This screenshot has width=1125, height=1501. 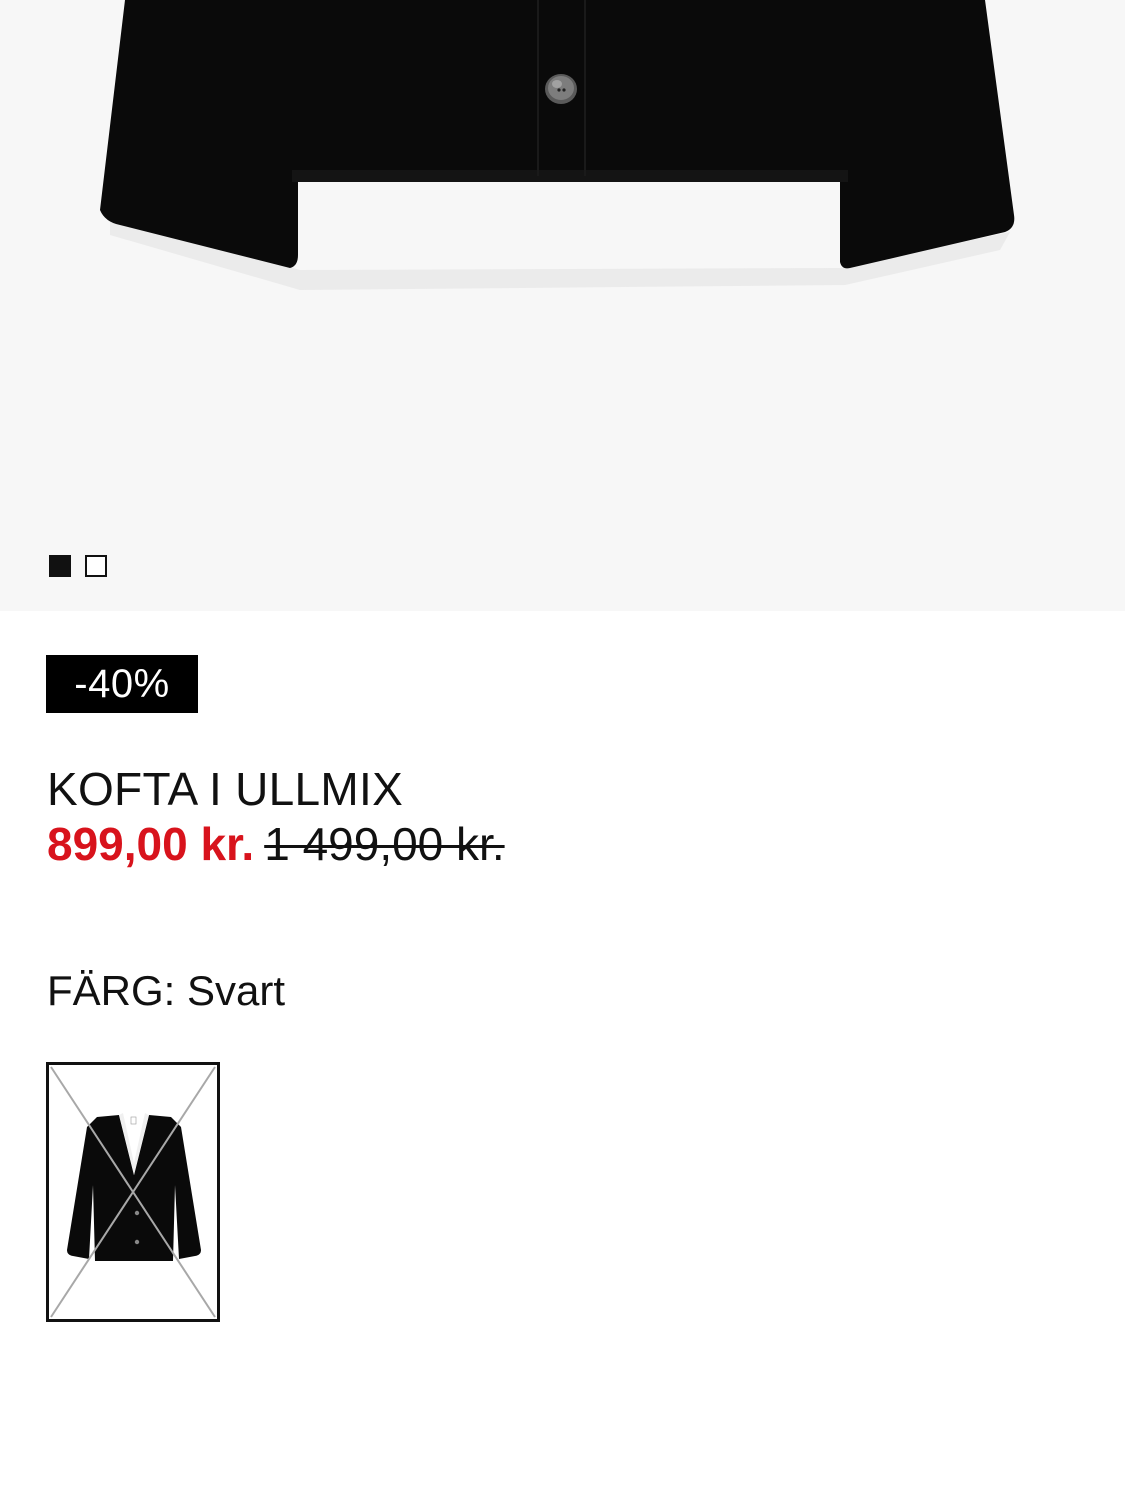 I want to click on swatch-image, so click(x=133, y=1192).